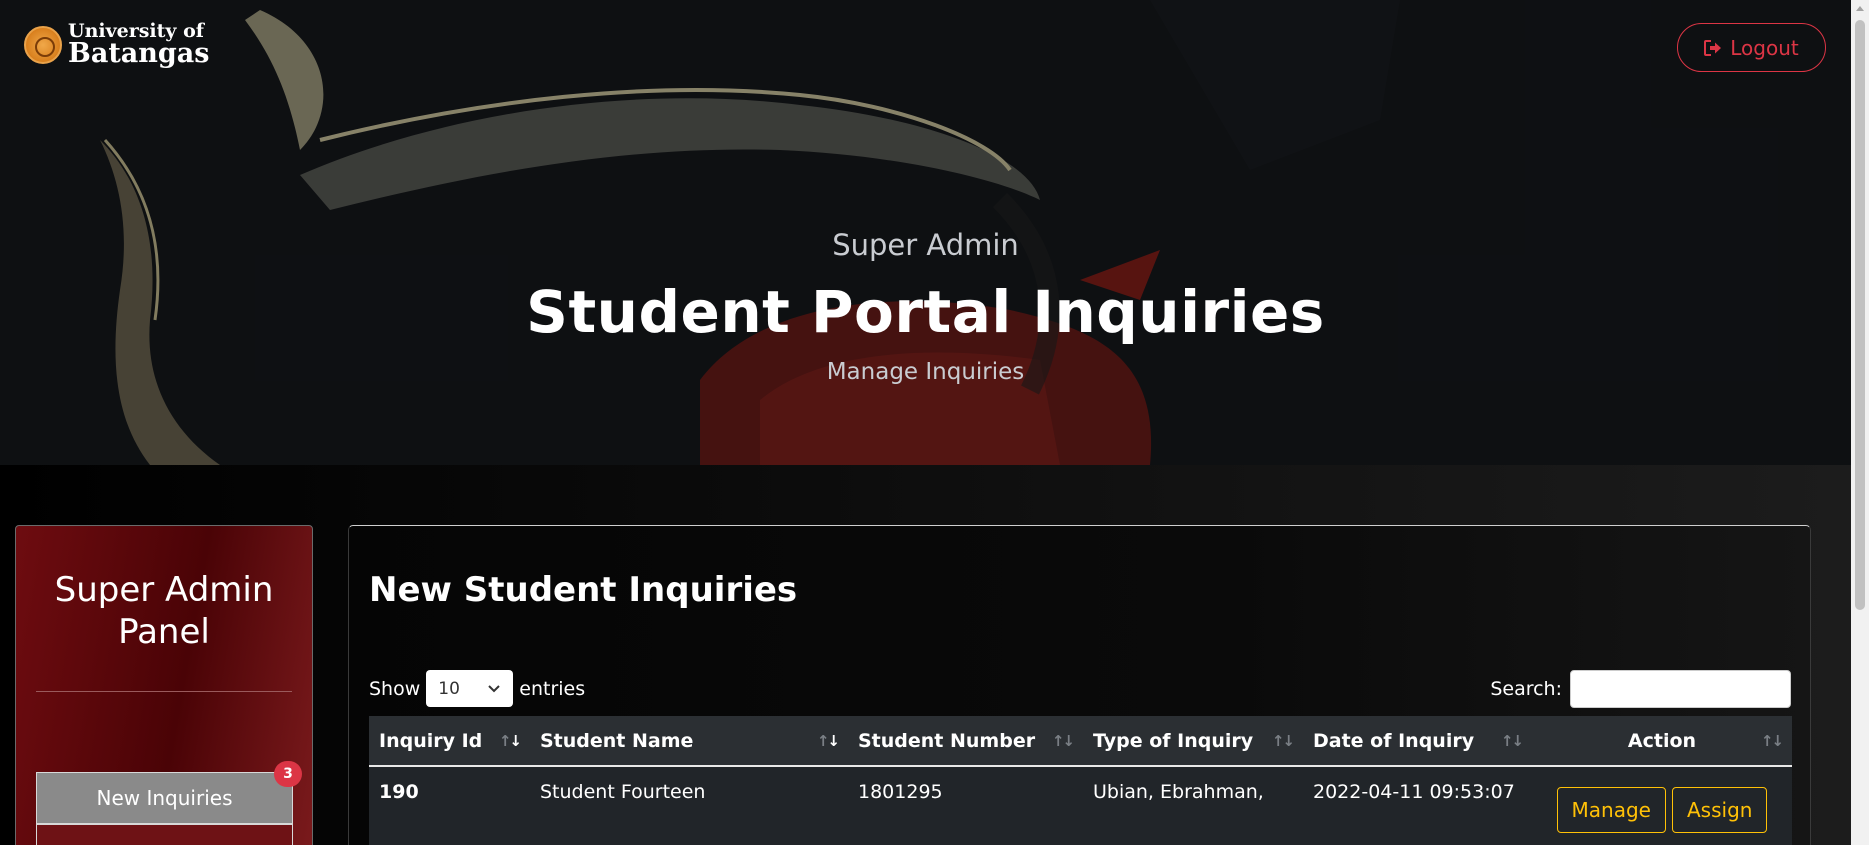  Describe the element at coordinates (164, 691) in the screenshot. I see `sidebar-divider` at that location.